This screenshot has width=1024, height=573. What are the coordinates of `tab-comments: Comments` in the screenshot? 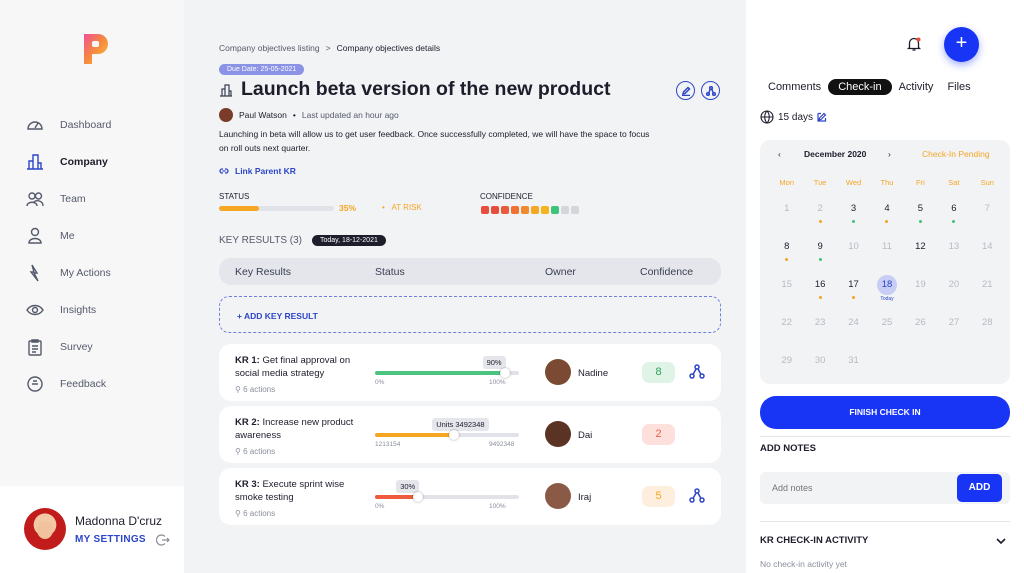 It's located at (794, 87).